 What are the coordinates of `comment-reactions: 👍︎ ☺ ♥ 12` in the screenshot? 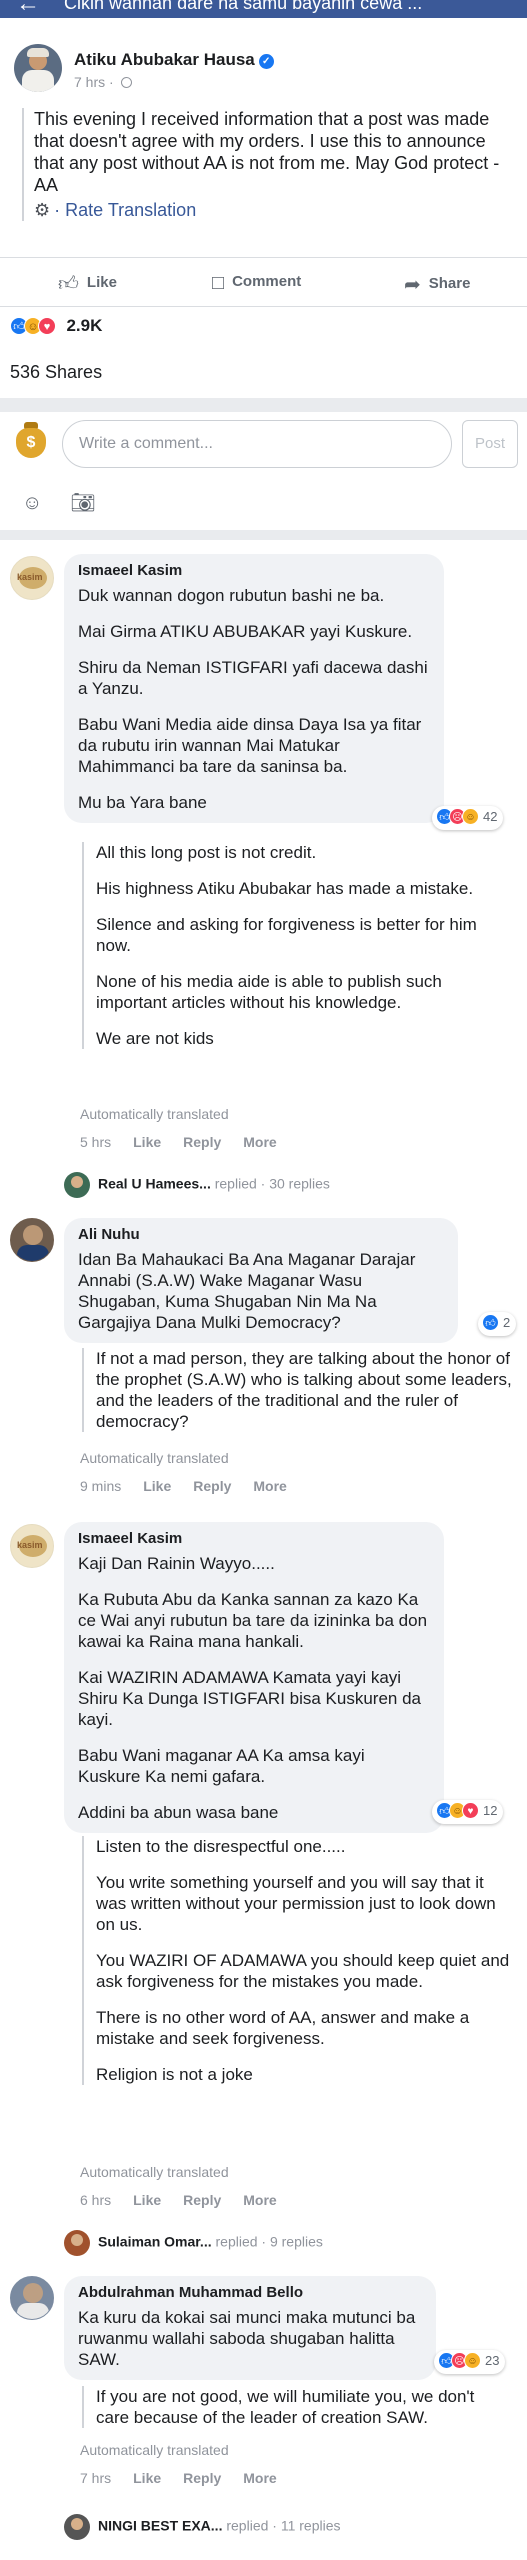 It's located at (468, 1812).